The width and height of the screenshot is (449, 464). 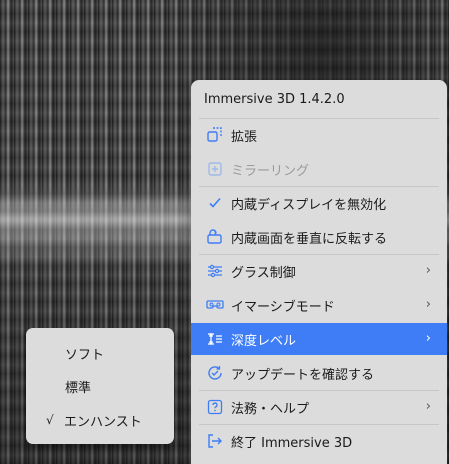 What do you see at coordinates (215, 237) in the screenshot?
I see `rotate-screen-icon` at bounding box center [215, 237].